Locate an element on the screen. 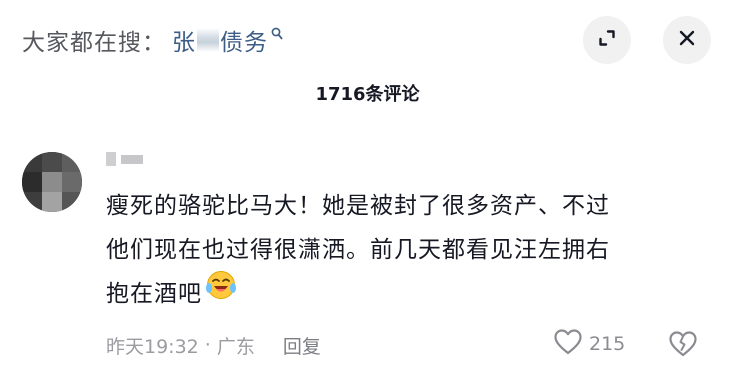 This screenshot has width=735, height=379. broken-heart-icon is located at coordinates (683, 346).